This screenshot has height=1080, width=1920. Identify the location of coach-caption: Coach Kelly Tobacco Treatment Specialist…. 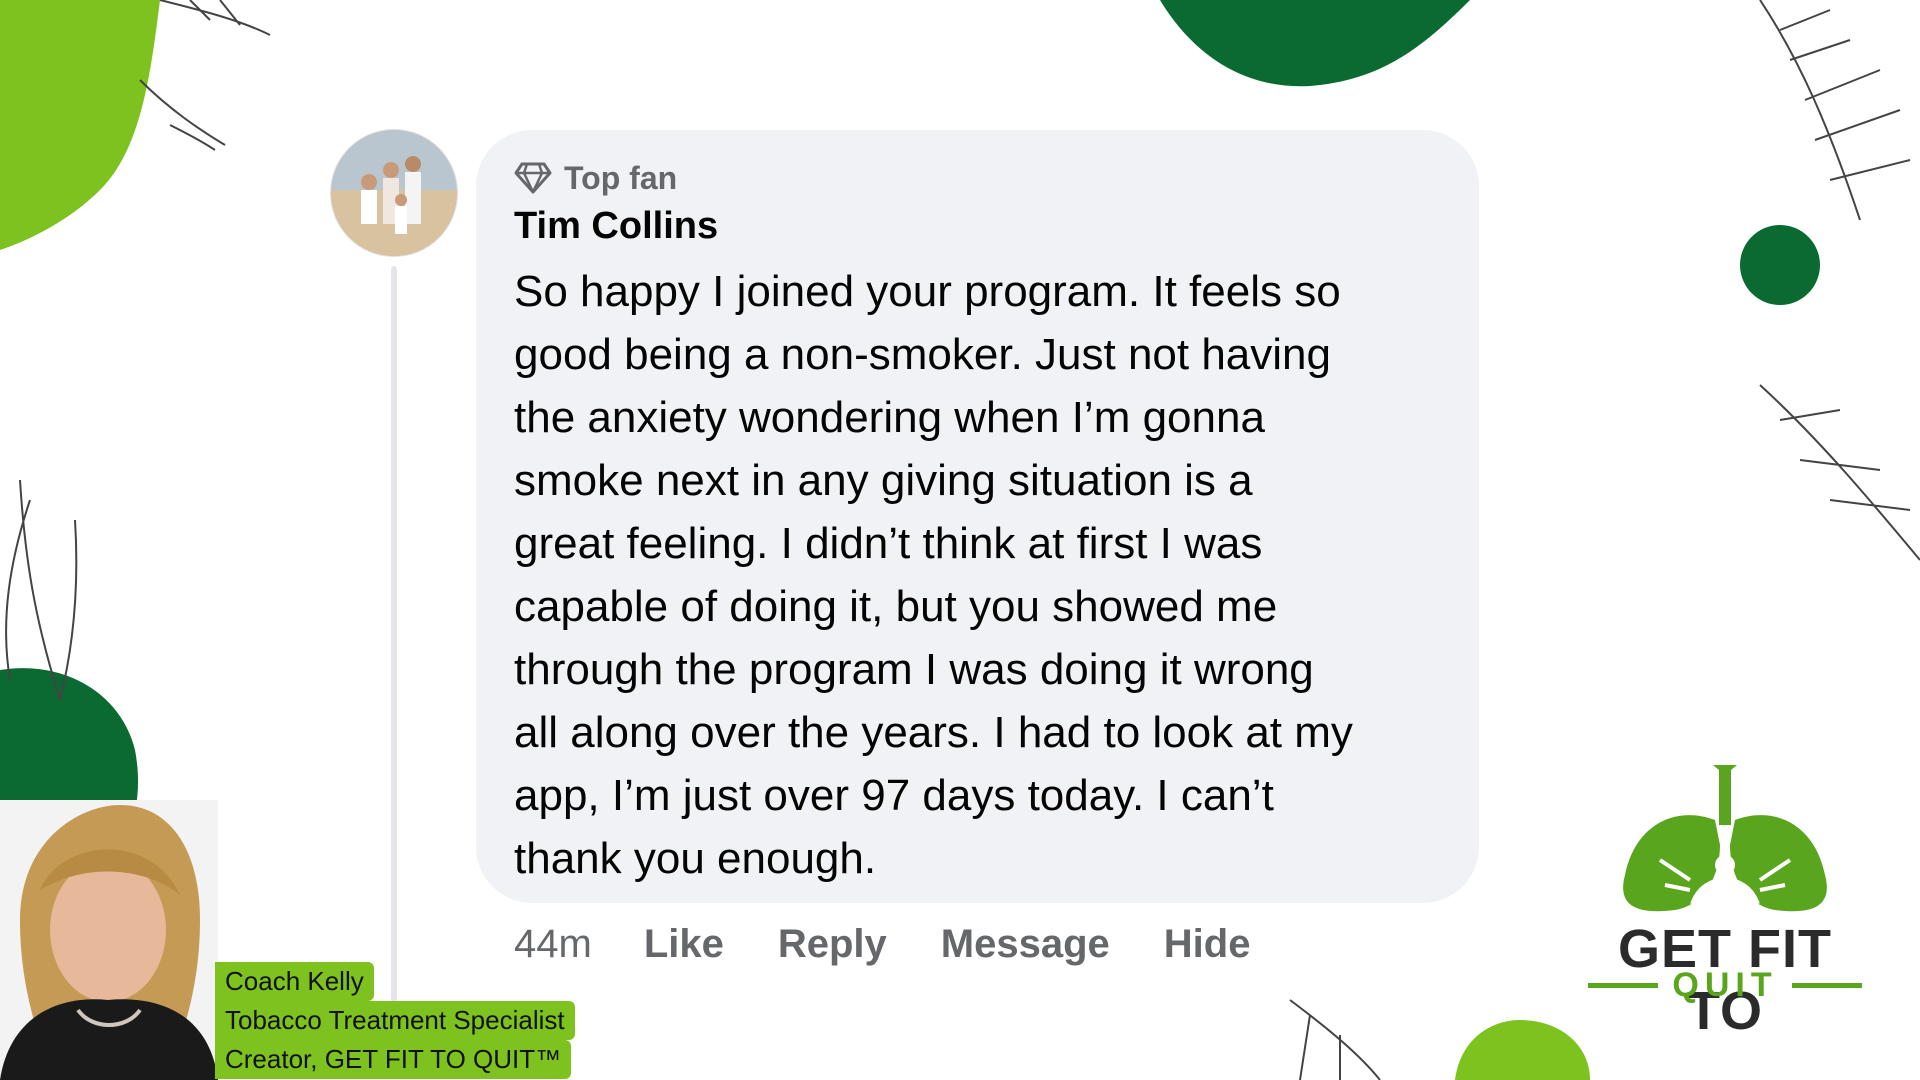
(395, 1020).